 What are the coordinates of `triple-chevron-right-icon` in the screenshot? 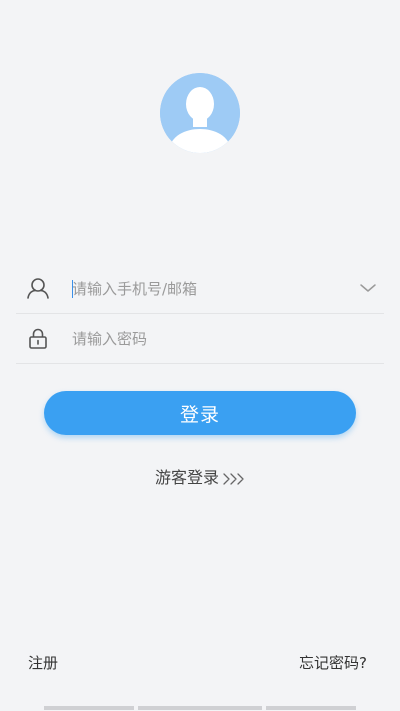 It's located at (233, 478).